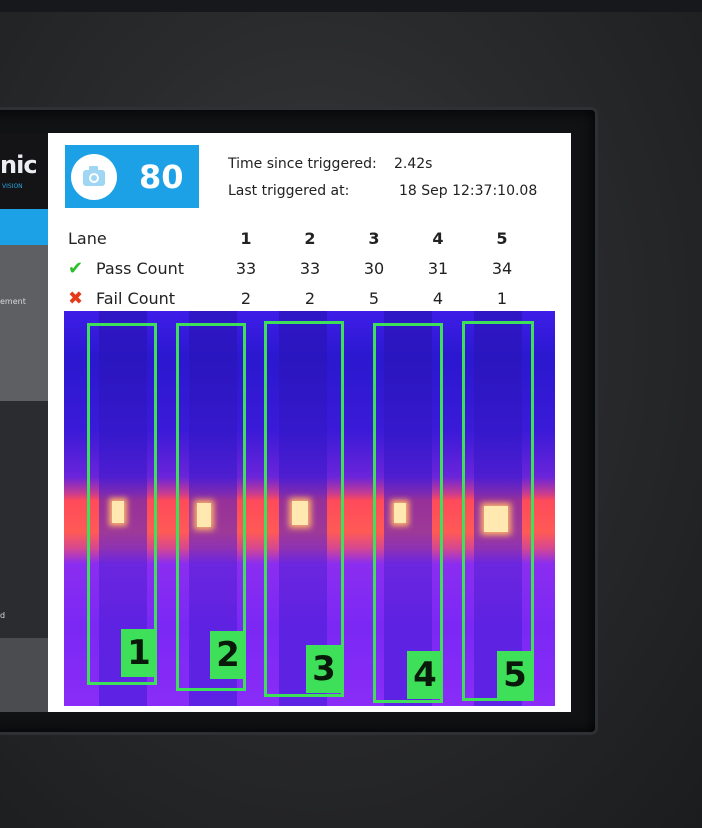 This screenshot has height=828, width=702. Describe the element at coordinates (310, 268) in the screenshot. I see `pass-count-lane-2: 33` at that location.